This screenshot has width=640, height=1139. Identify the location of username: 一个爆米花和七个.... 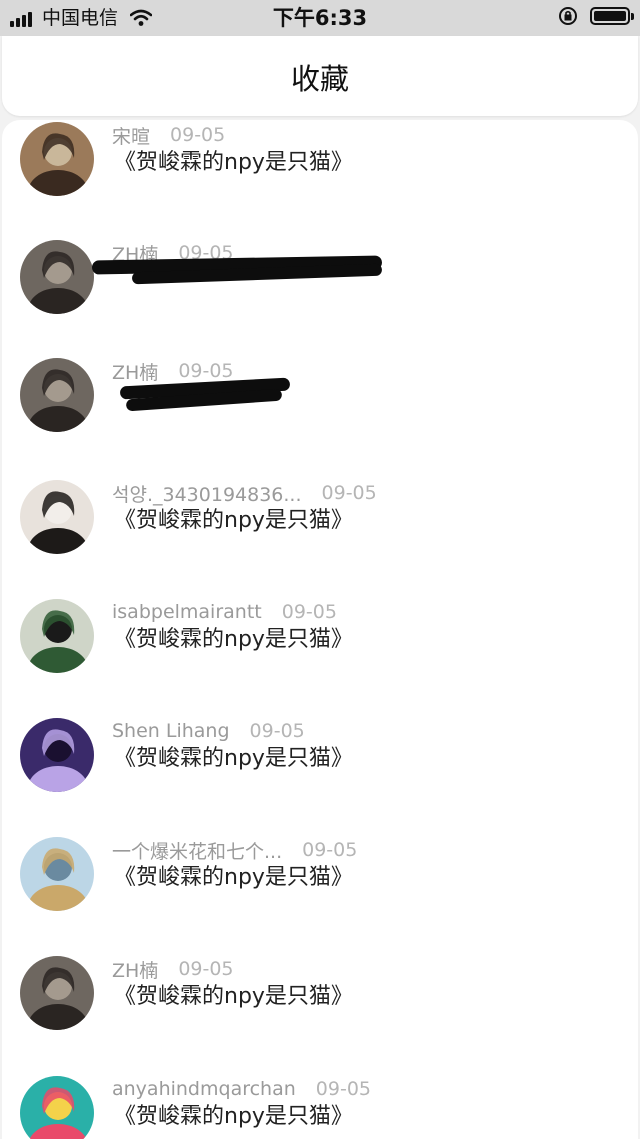
(197, 850).